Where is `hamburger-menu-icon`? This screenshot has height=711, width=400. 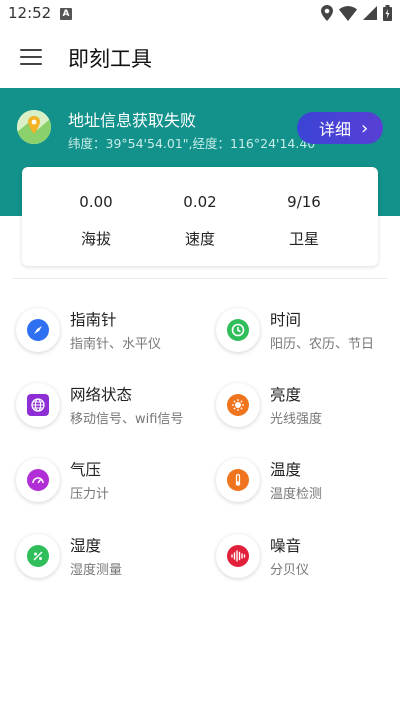 hamburger-menu-icon is located at coordinates (31, 58).